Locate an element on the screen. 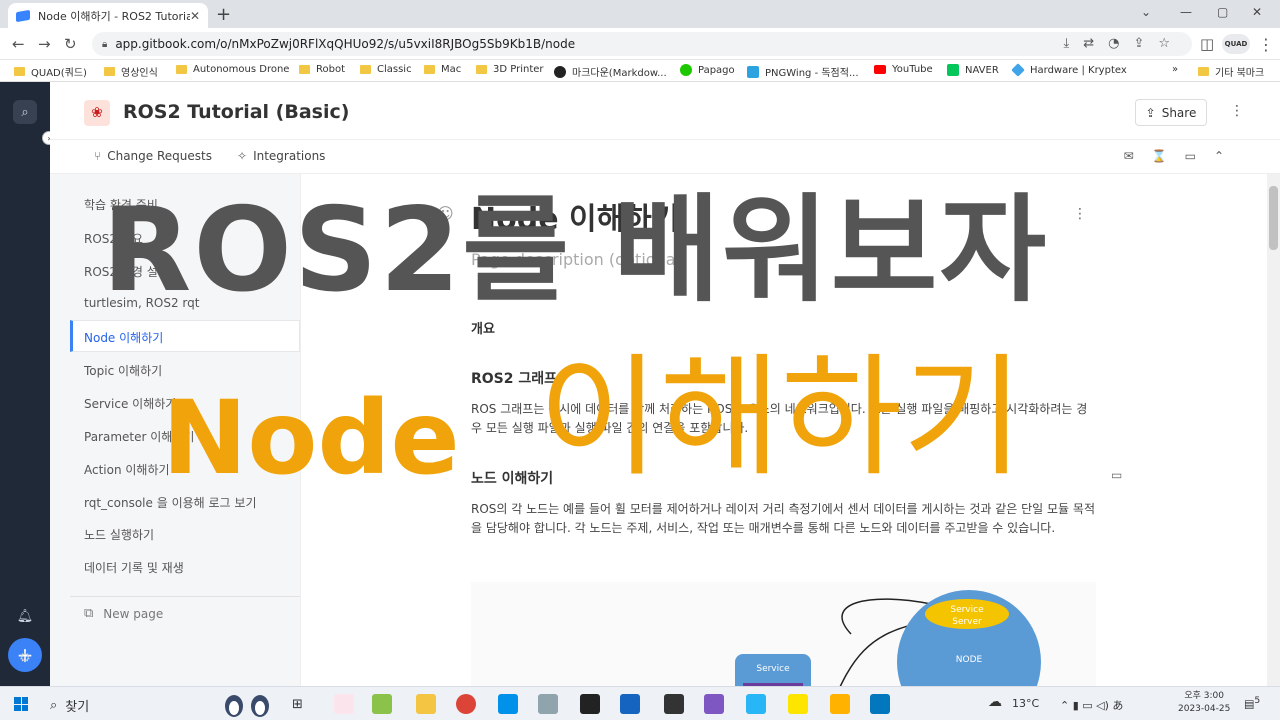 The image size is (1280, 720). tray-icons: ⌃ ▮ ▭ ◁) あ is located at coordinates (1091, 705).